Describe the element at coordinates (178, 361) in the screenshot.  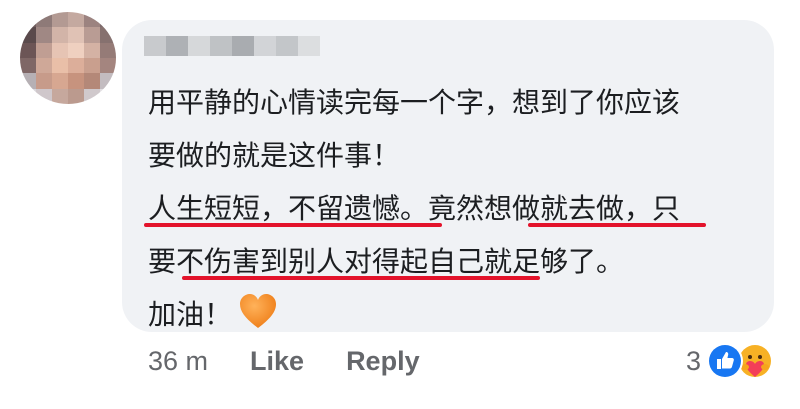
I see `timestamp: 36 m` at that location.